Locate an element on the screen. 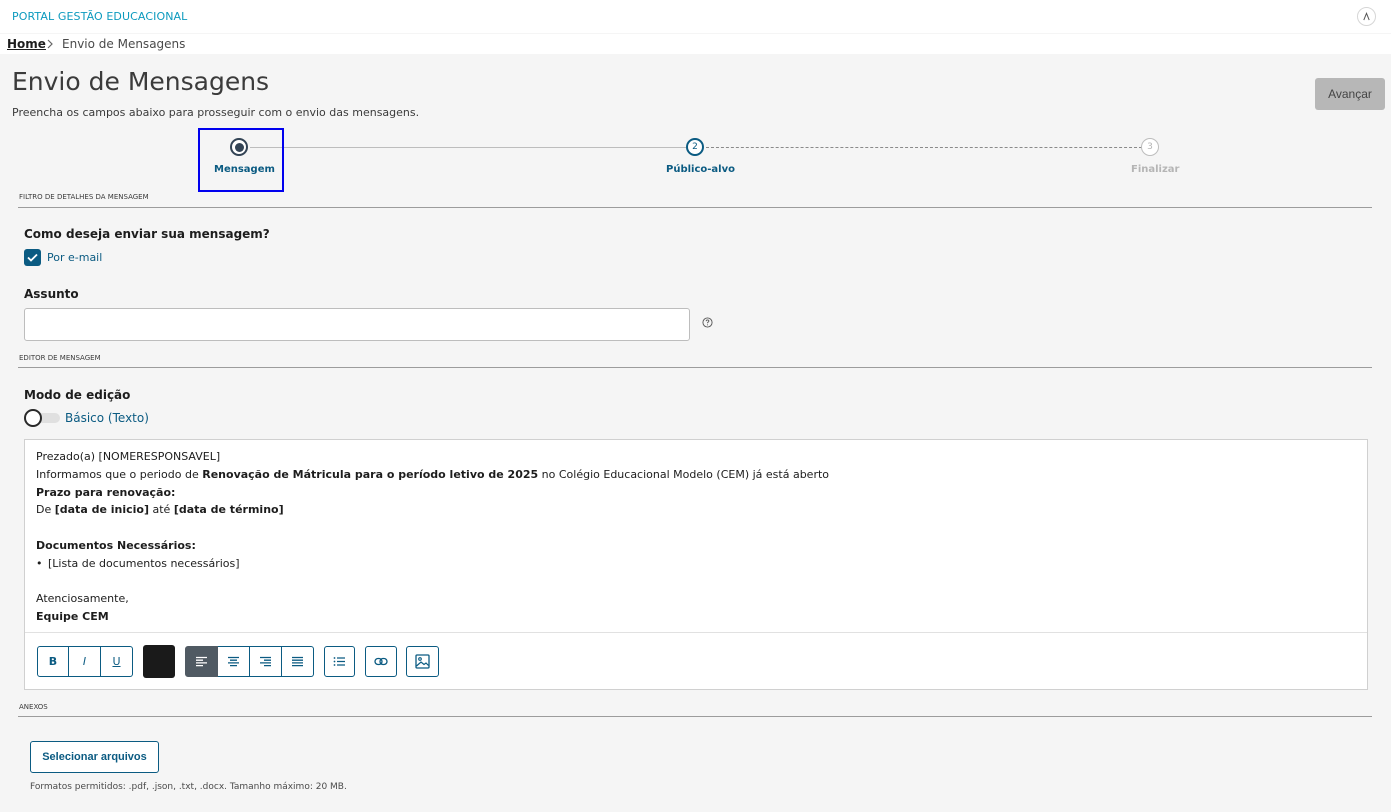 Image resolution: width=1391 pixels, height=812 pixels. user-menu-button is located at coordinates (1366, 16).